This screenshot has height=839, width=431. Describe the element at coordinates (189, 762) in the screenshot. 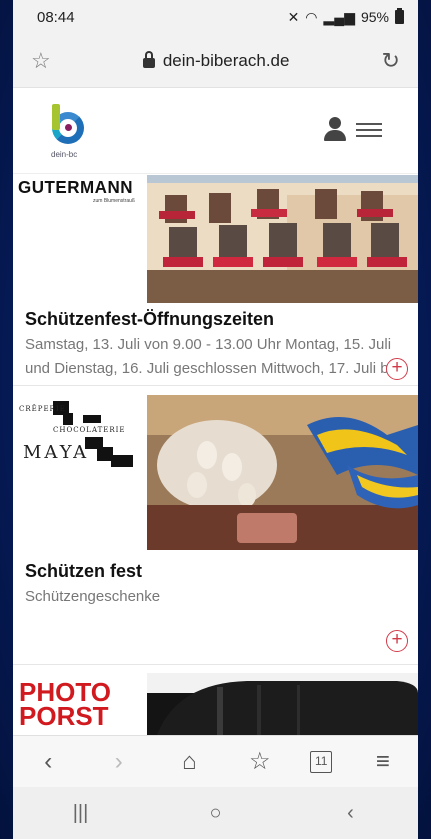

I see `home-icon: ⌂` at that location.